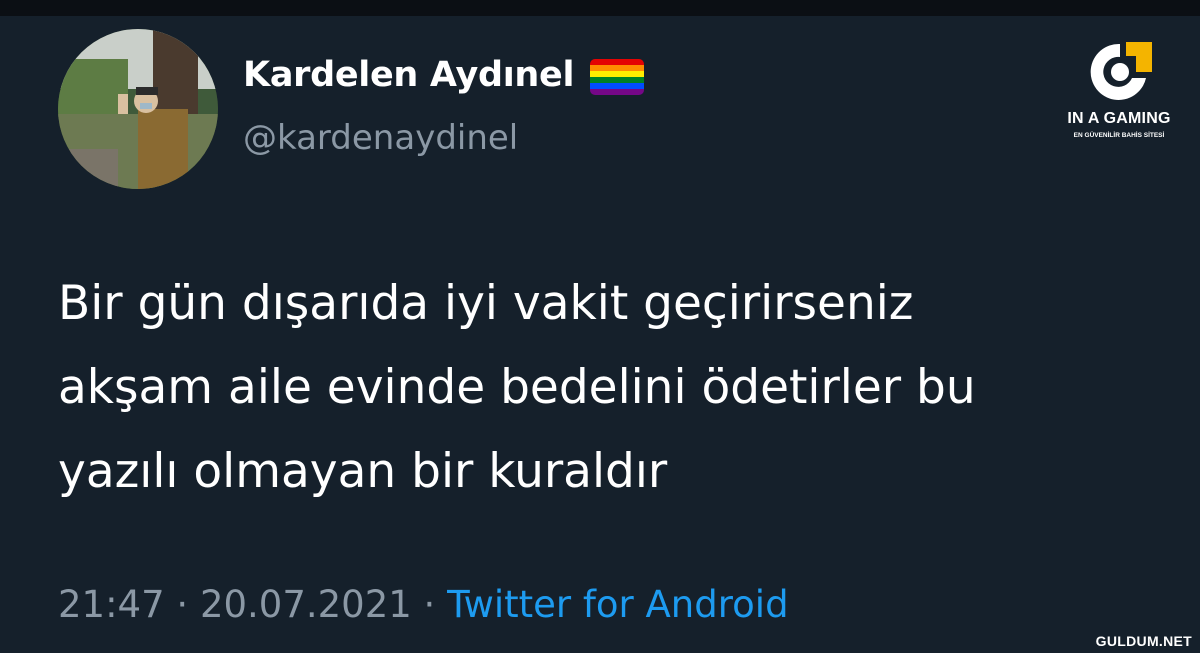  I want to click on avatar-photo, so click(138, 109).